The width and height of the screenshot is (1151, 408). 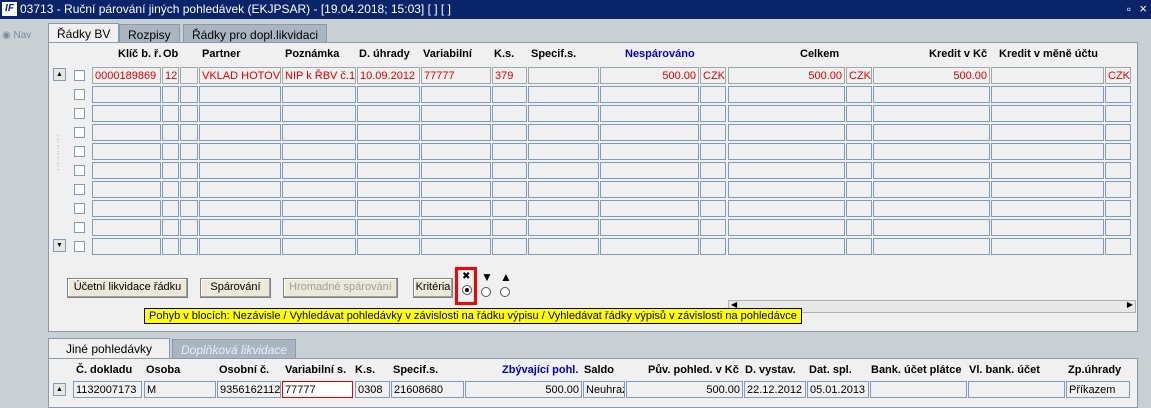 What do you see at coordinates (859, 75) in the screenshot?
I see `grid-cell-mena2: CZK` at bounding box center [859, 75].